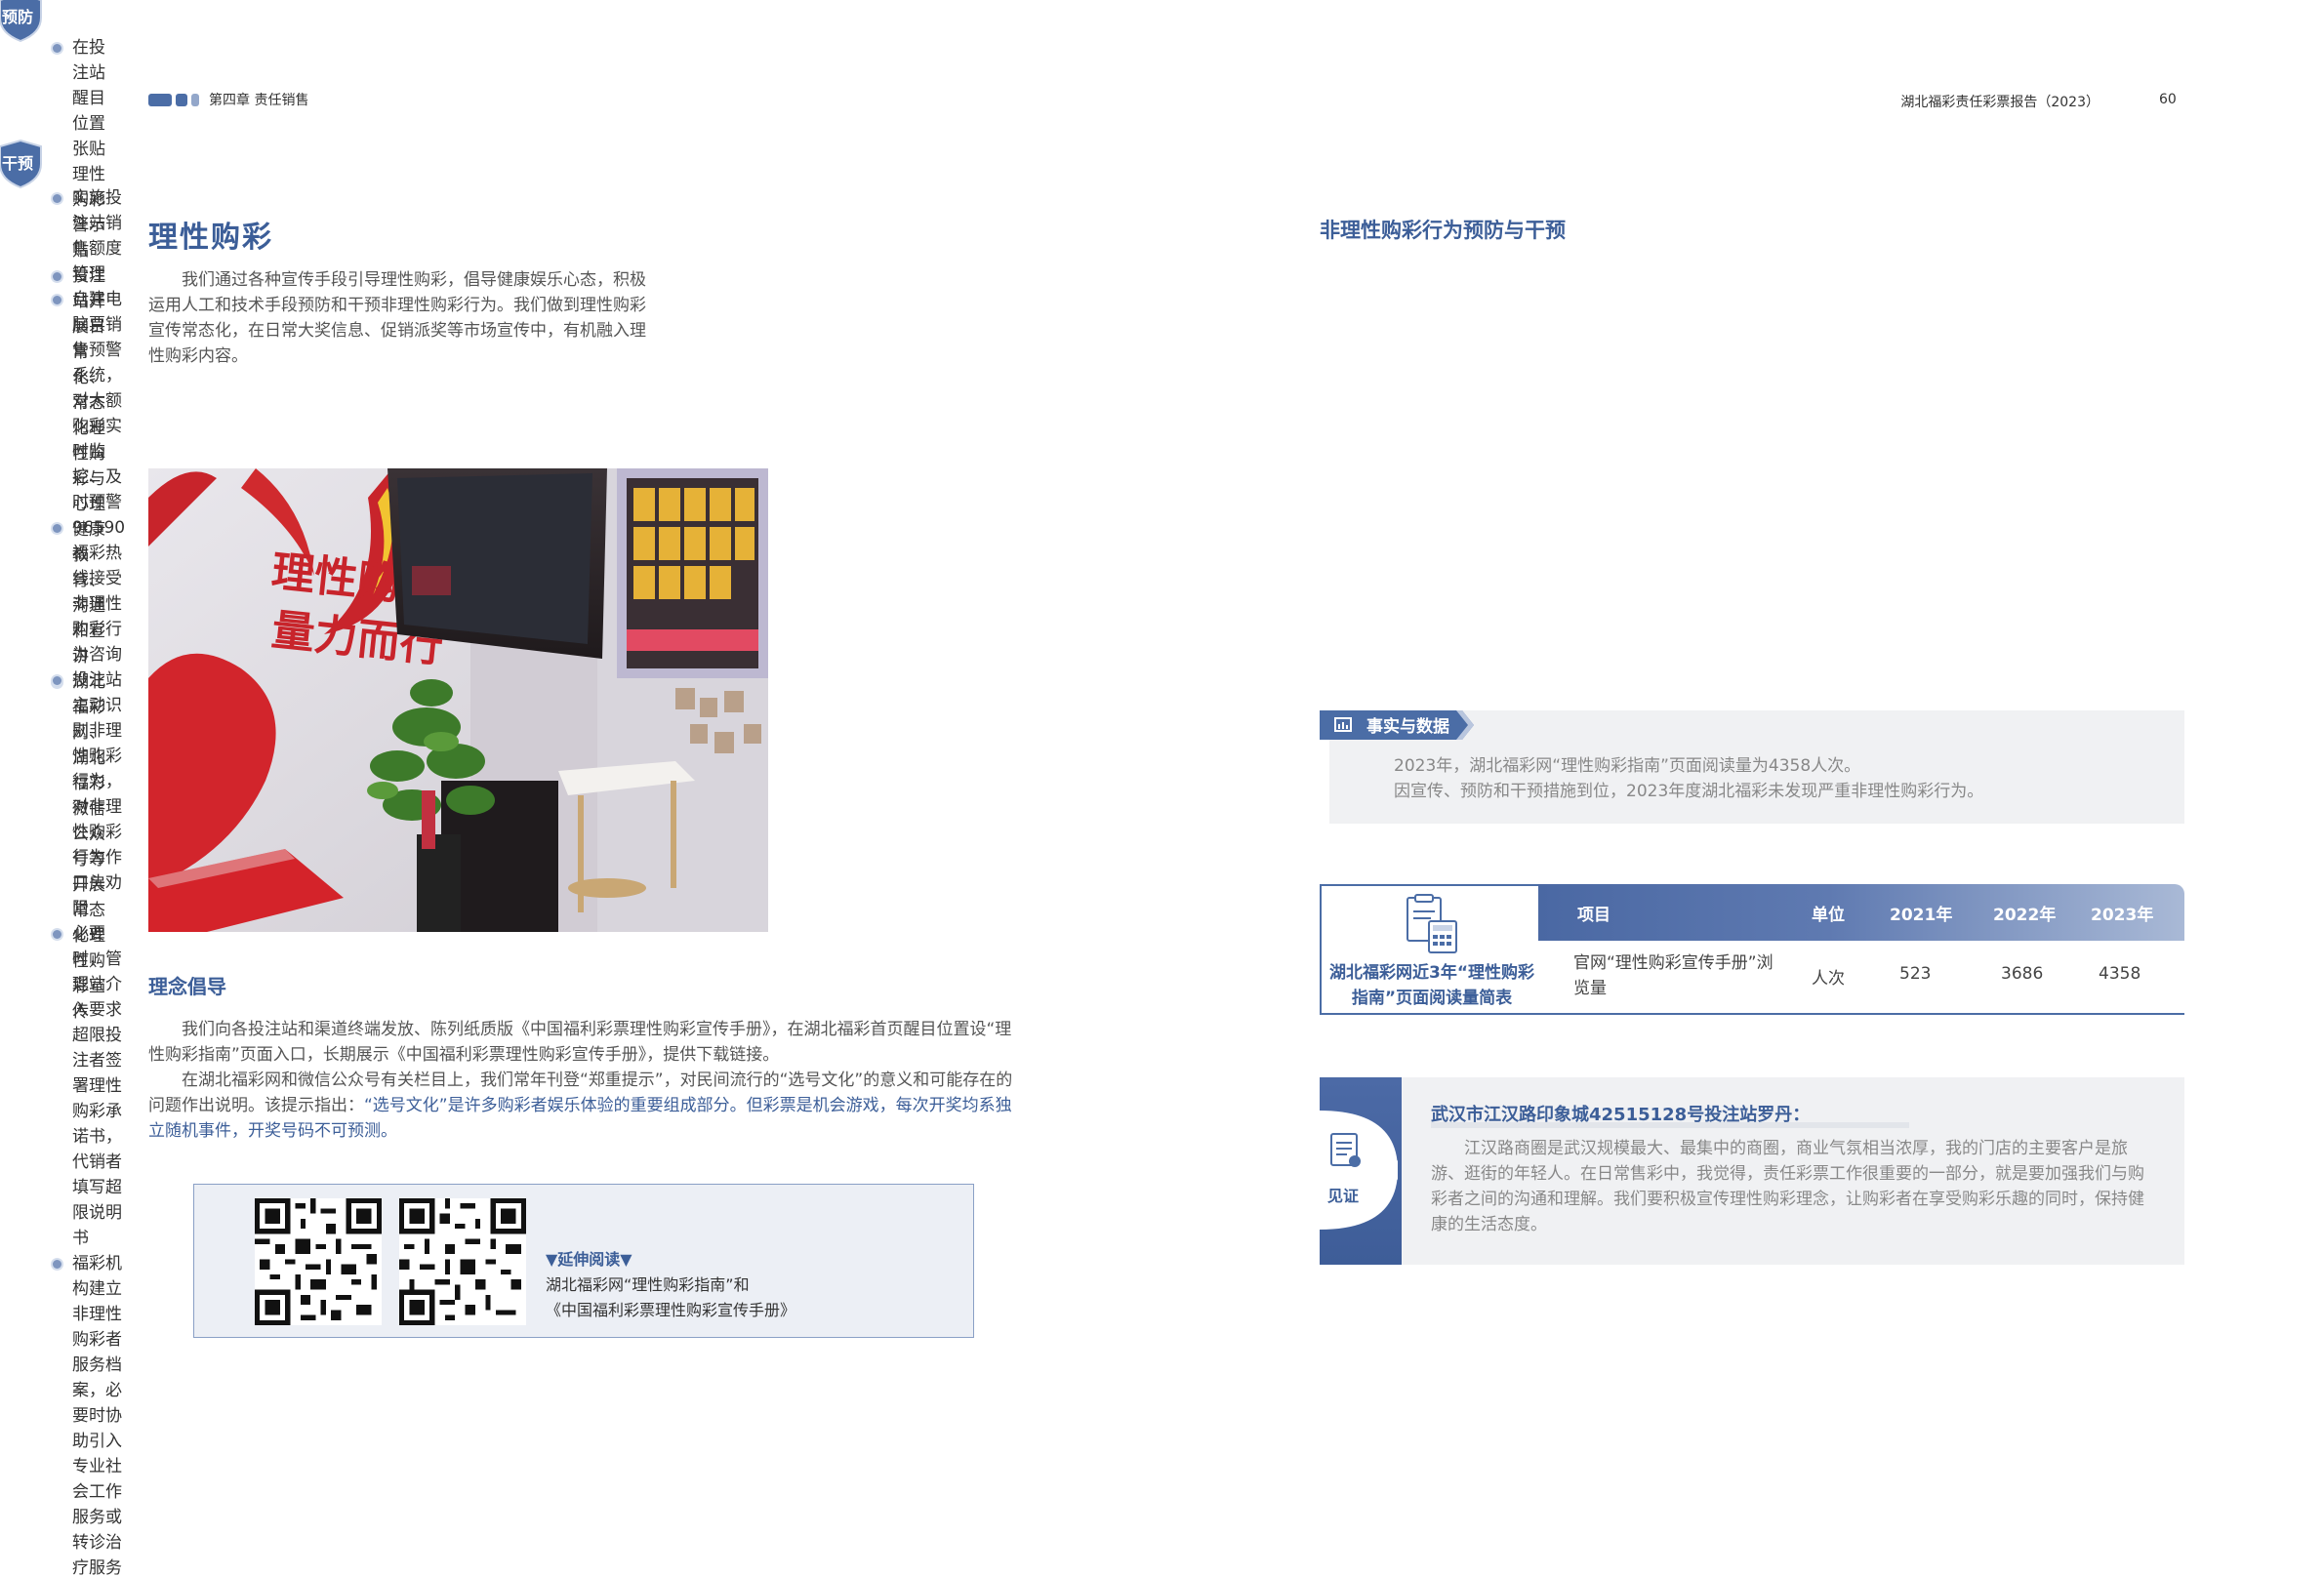 The image size is (2324, 1576). I want to click on prevention-section-title: 非理性购彩行为预防与干预, so click(1443, 230).